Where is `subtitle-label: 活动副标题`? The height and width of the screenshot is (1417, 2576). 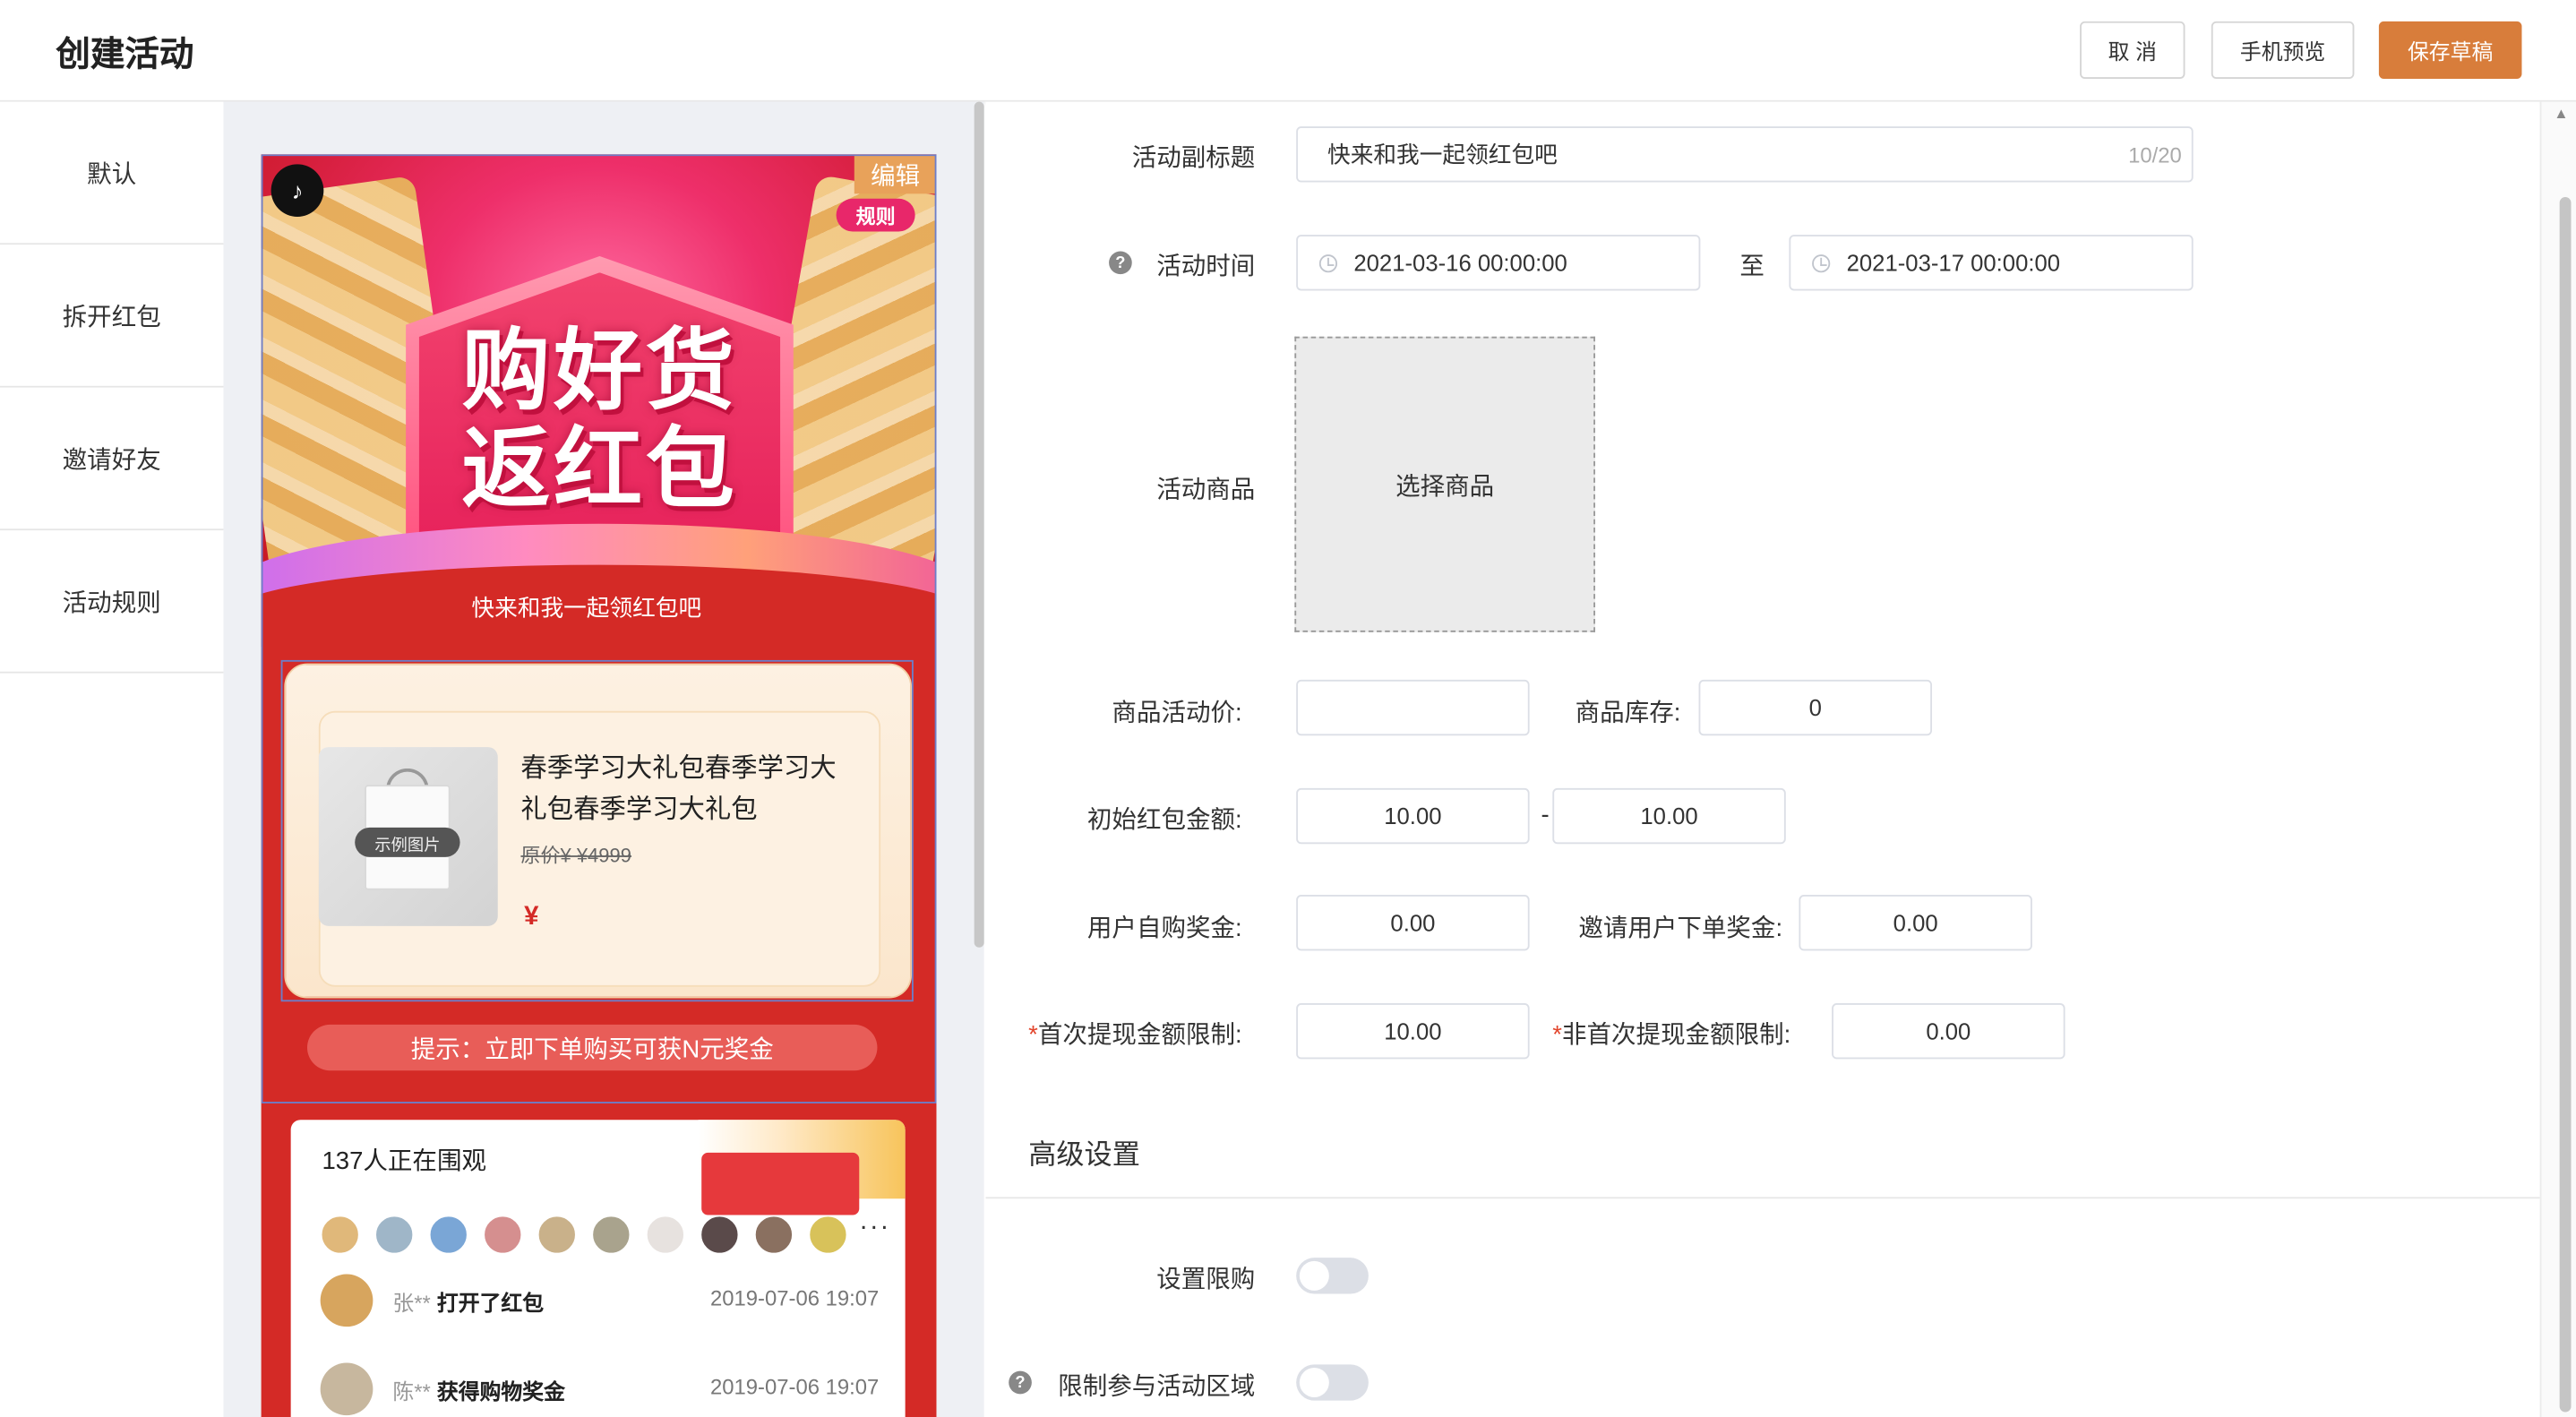
subtitle-label: 活动副标题 is located at coordinates (1193, 158).